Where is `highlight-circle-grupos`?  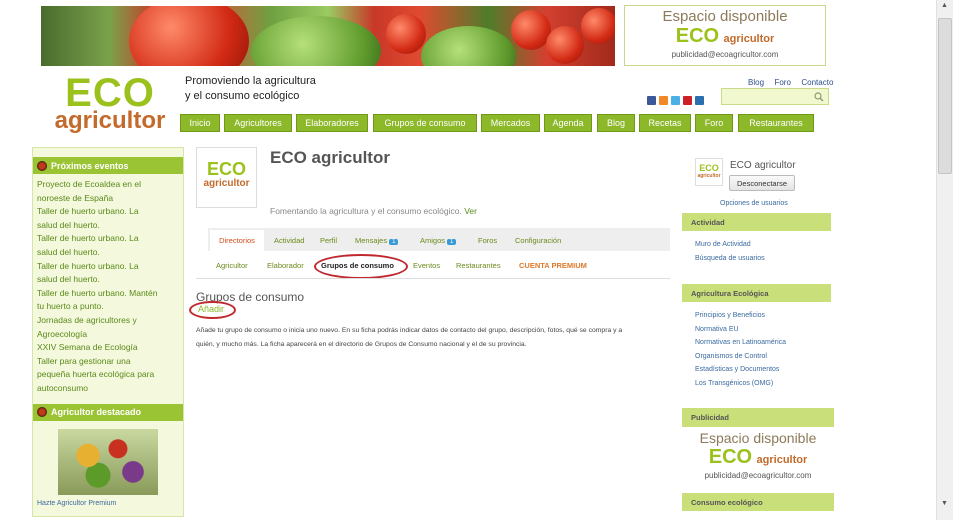
highlight-circle-grupos is located at coordinates (361, 266).